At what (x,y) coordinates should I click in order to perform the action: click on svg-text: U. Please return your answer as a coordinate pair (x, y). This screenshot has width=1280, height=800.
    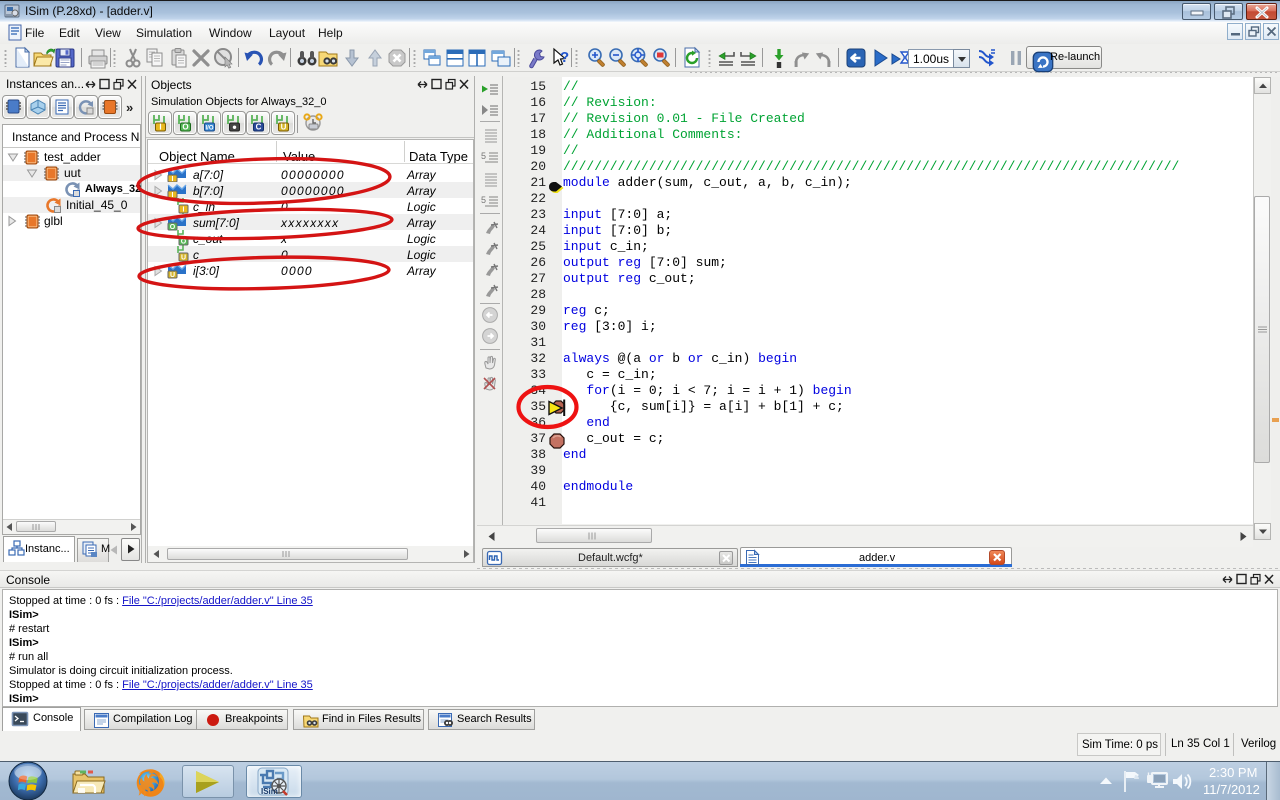
    Looking at the image, I should click on (283, 127).